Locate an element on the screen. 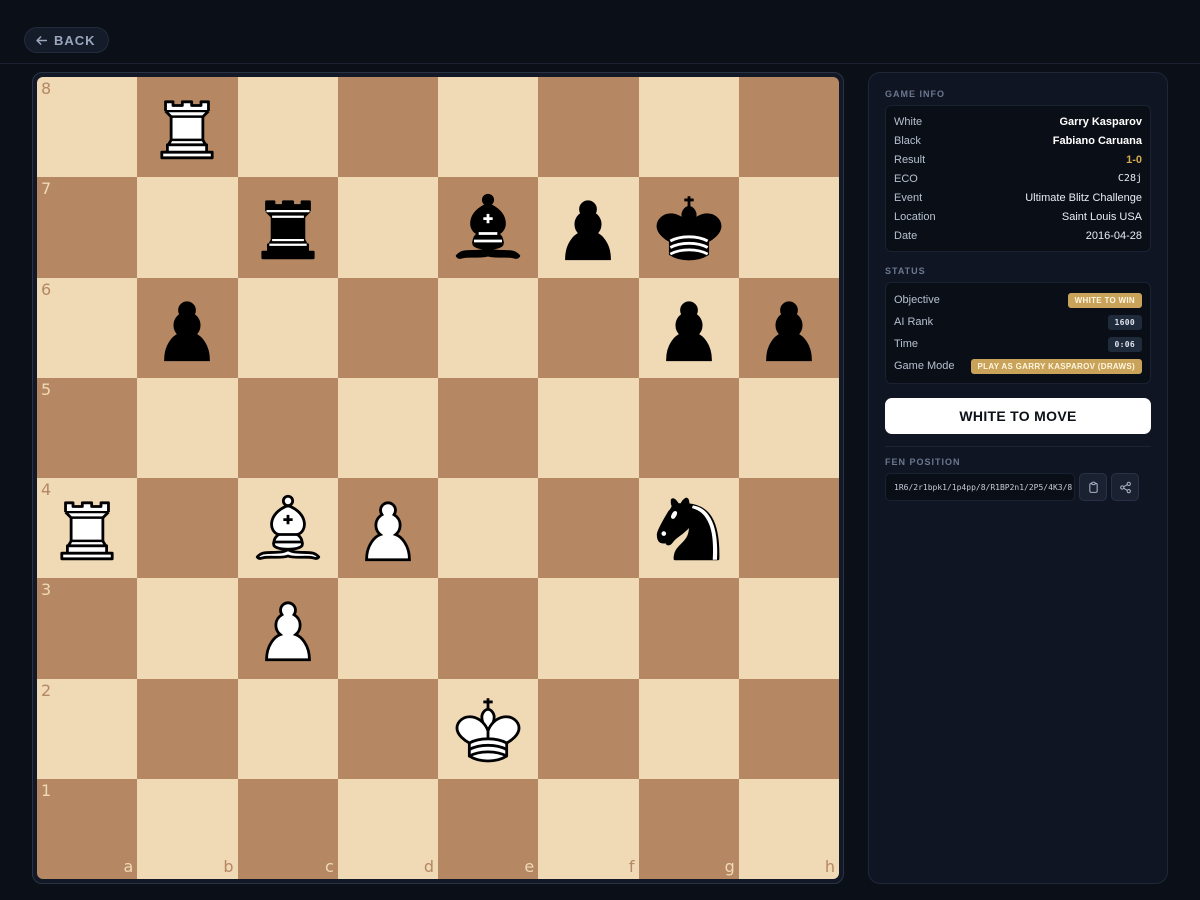  square-e8 is located at coordinates (488, 127).